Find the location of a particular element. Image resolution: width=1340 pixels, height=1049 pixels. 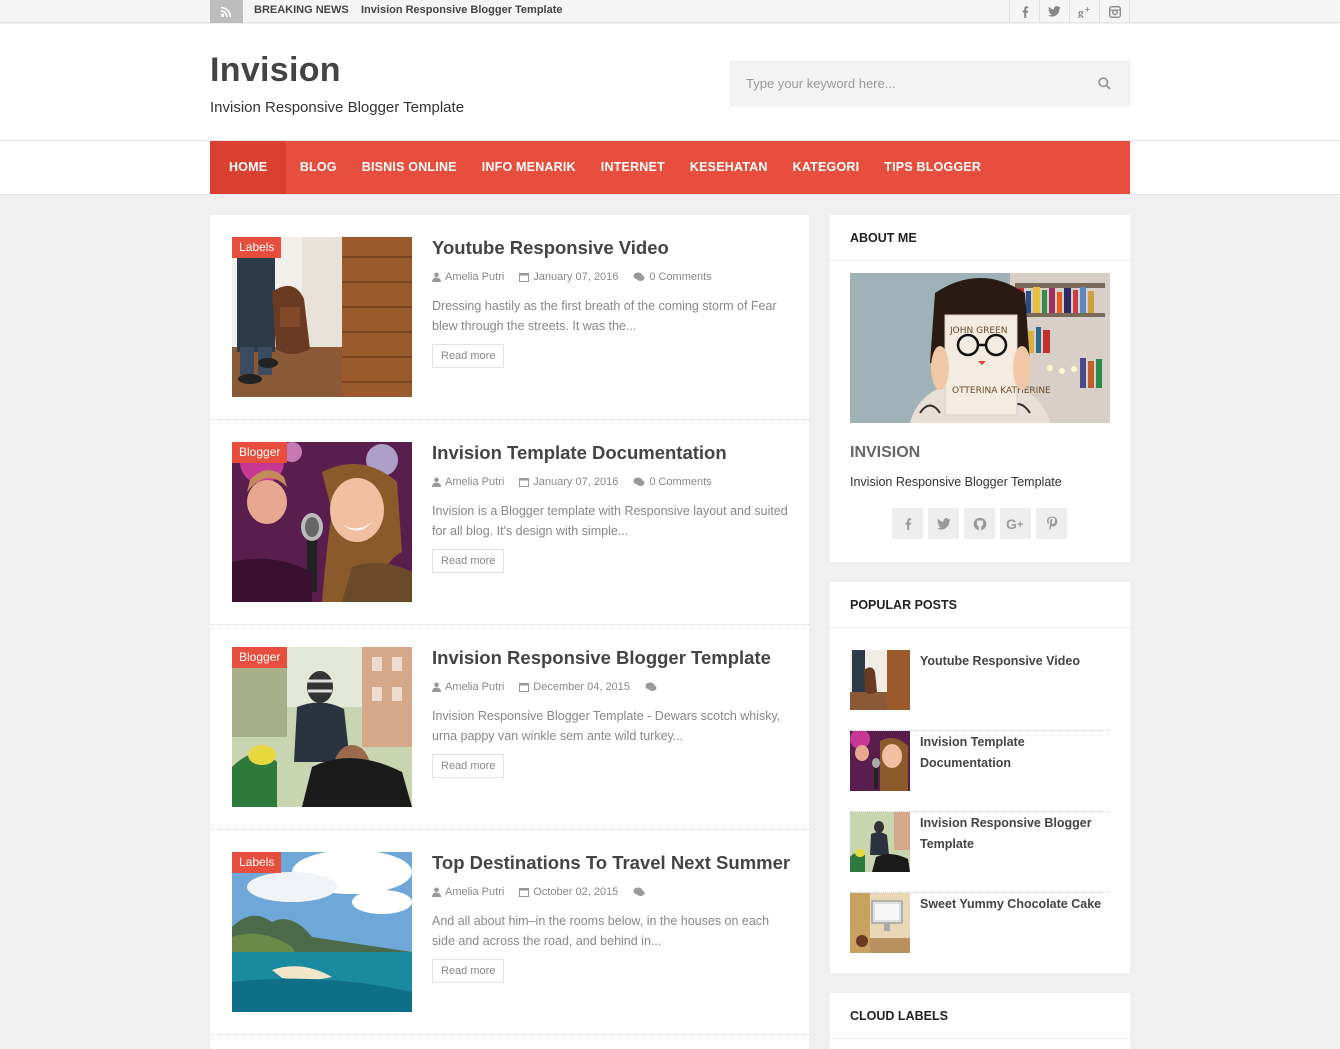

cloud-labels-widget: CLOUD LABELS is located at coordinates (980, 1021).